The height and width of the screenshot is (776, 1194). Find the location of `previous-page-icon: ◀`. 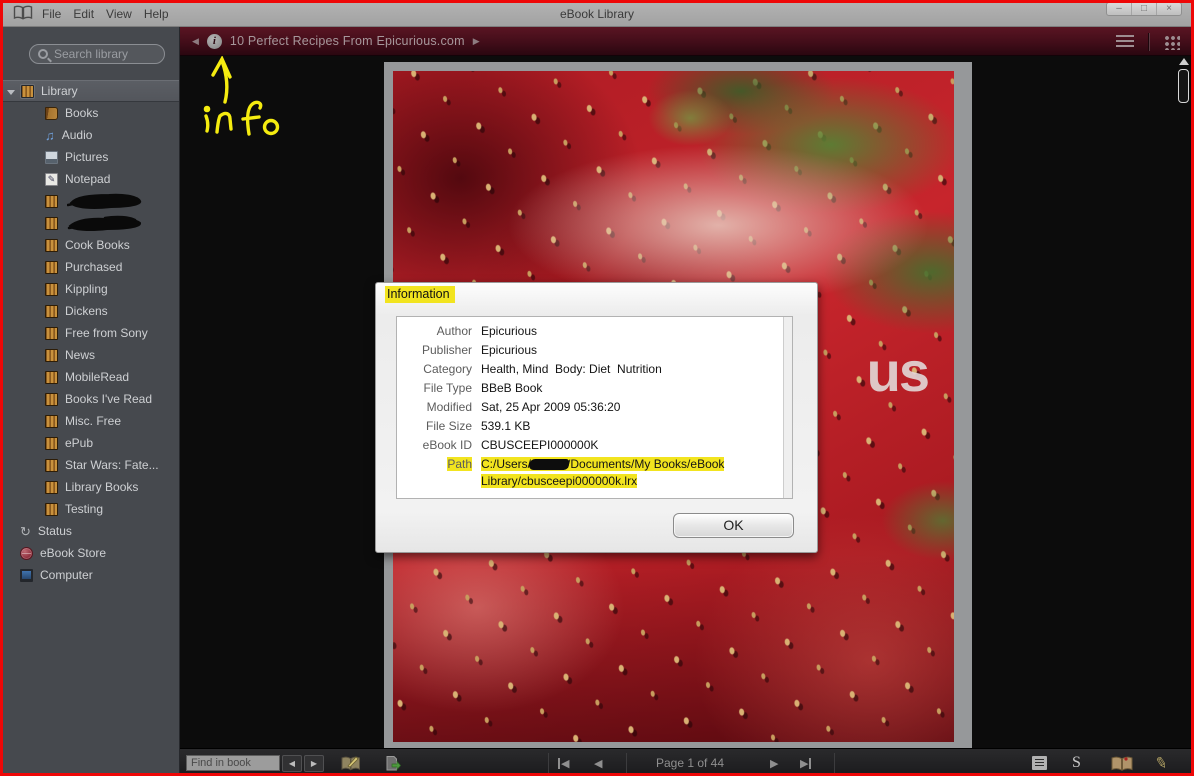

previous-page-icon: ◀ is located at coordinates (598, 763).